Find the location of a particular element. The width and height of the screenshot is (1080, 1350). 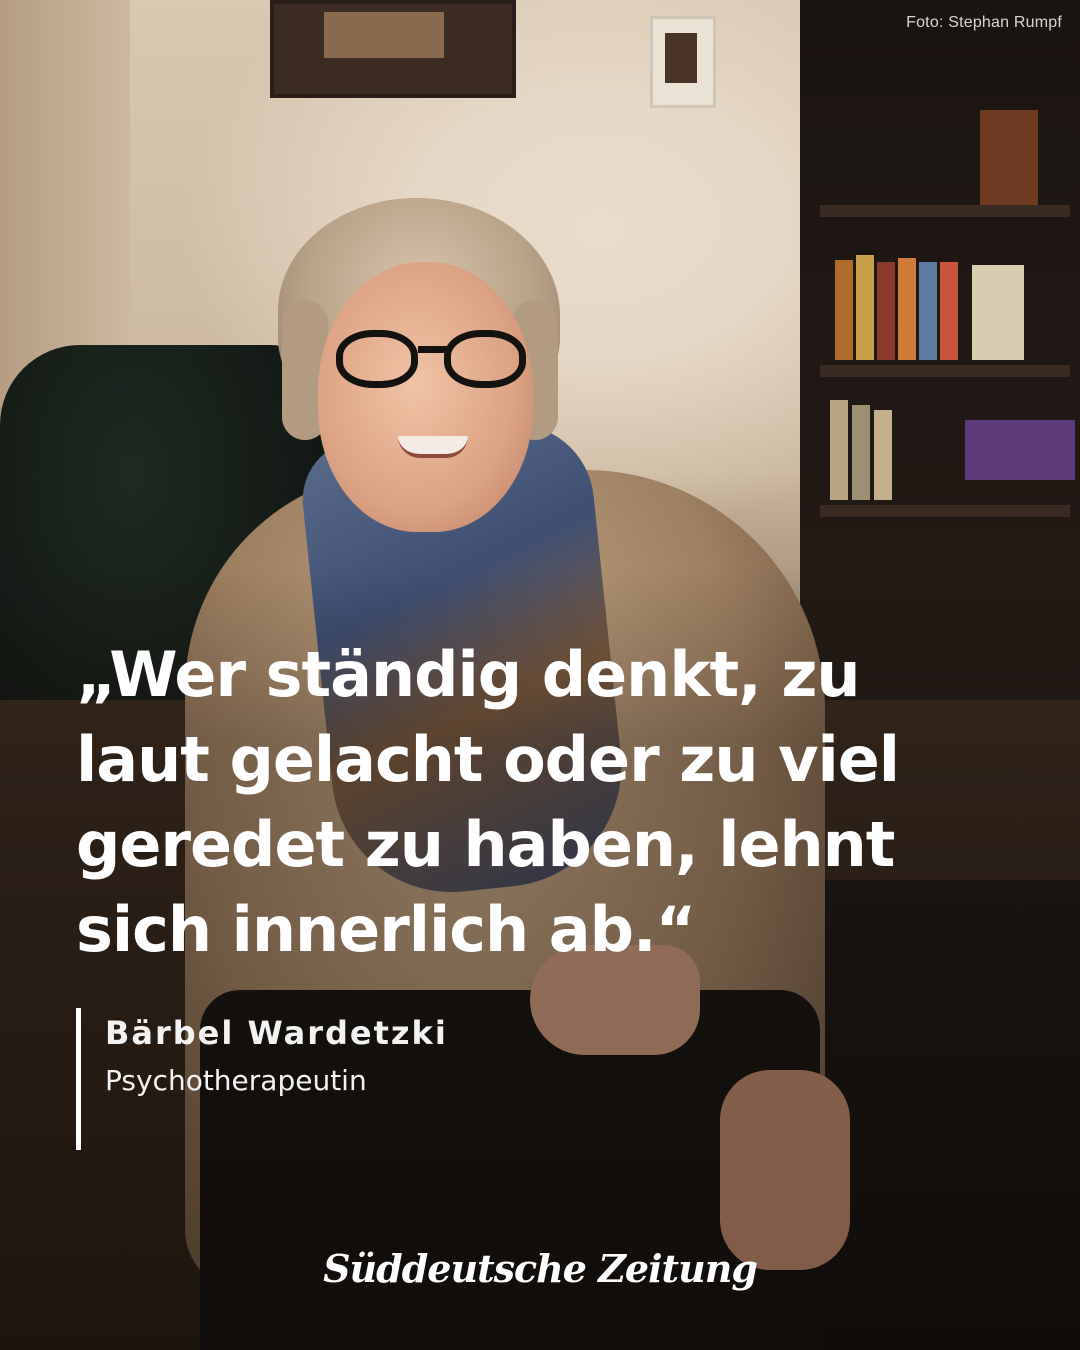

attribution-role: Psychotherapeutin is located at coordinates (236, 1080).